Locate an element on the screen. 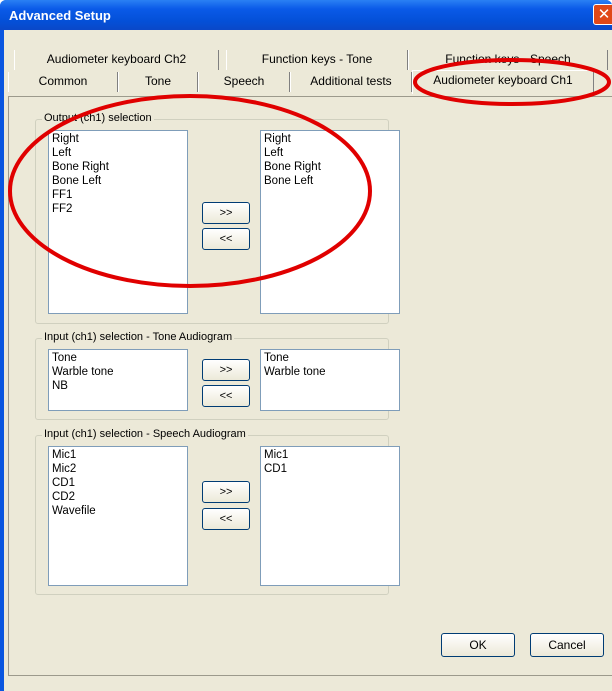 This screenshot has width=612, height=691. output-group-label: Output (ch1) selection is located at coordinates (98, 118).